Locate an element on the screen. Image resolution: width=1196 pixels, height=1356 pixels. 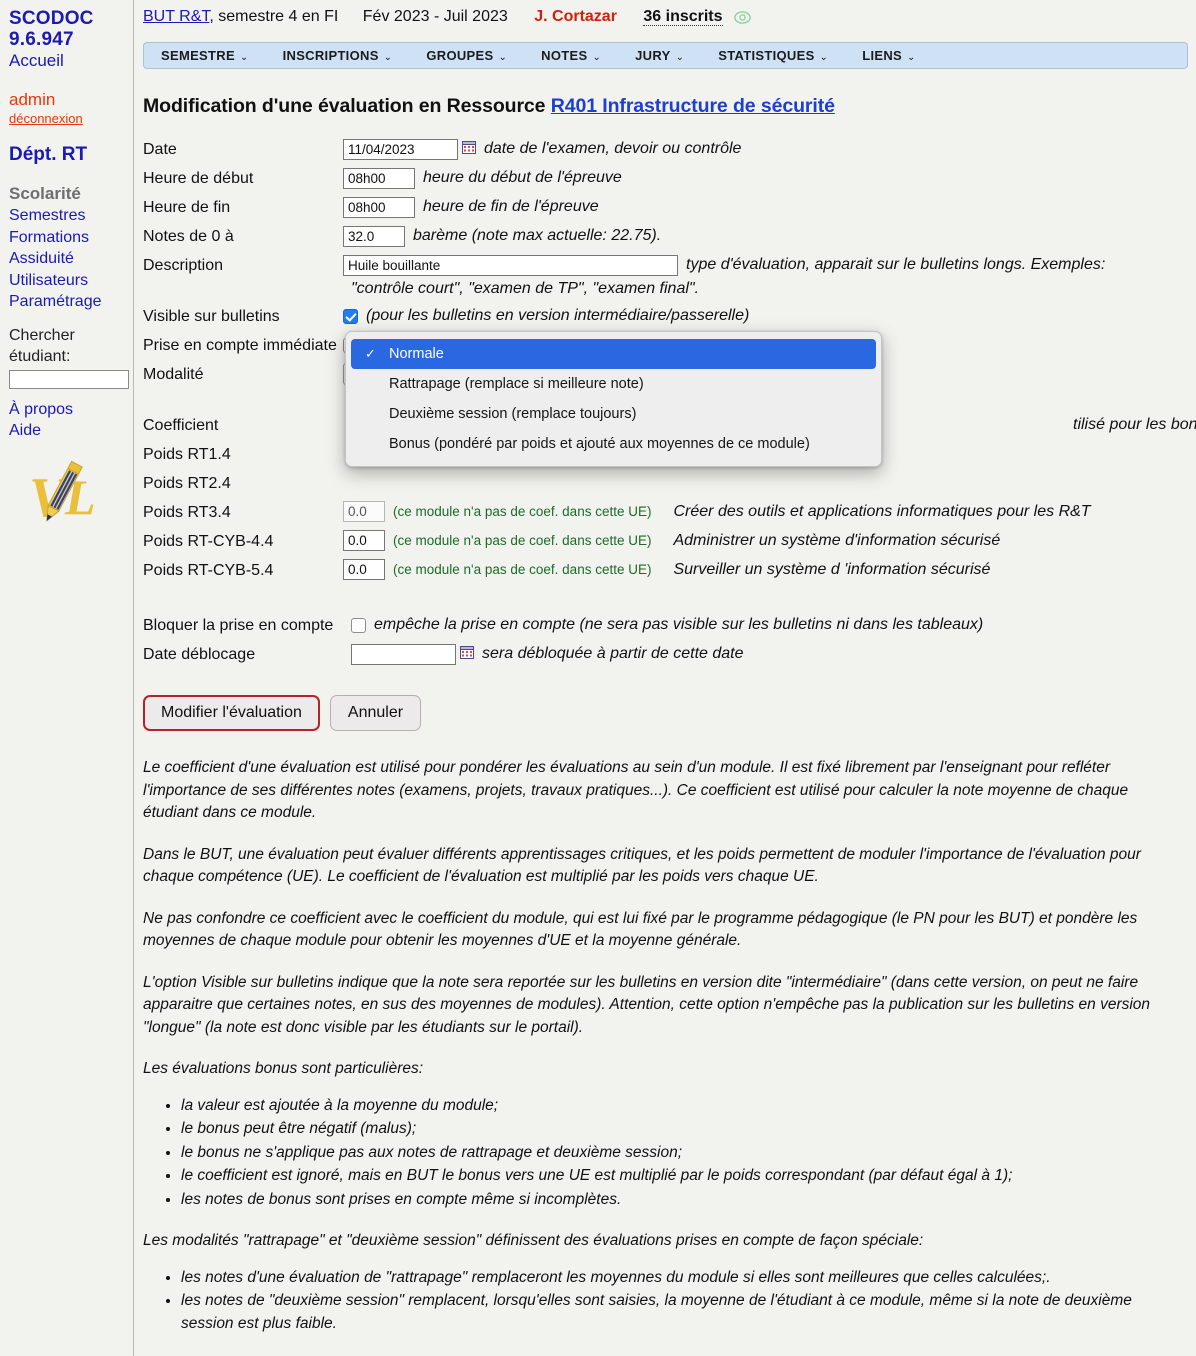
sidebar-section-scolarite: Scolarité is located at coordinates (45, 193).